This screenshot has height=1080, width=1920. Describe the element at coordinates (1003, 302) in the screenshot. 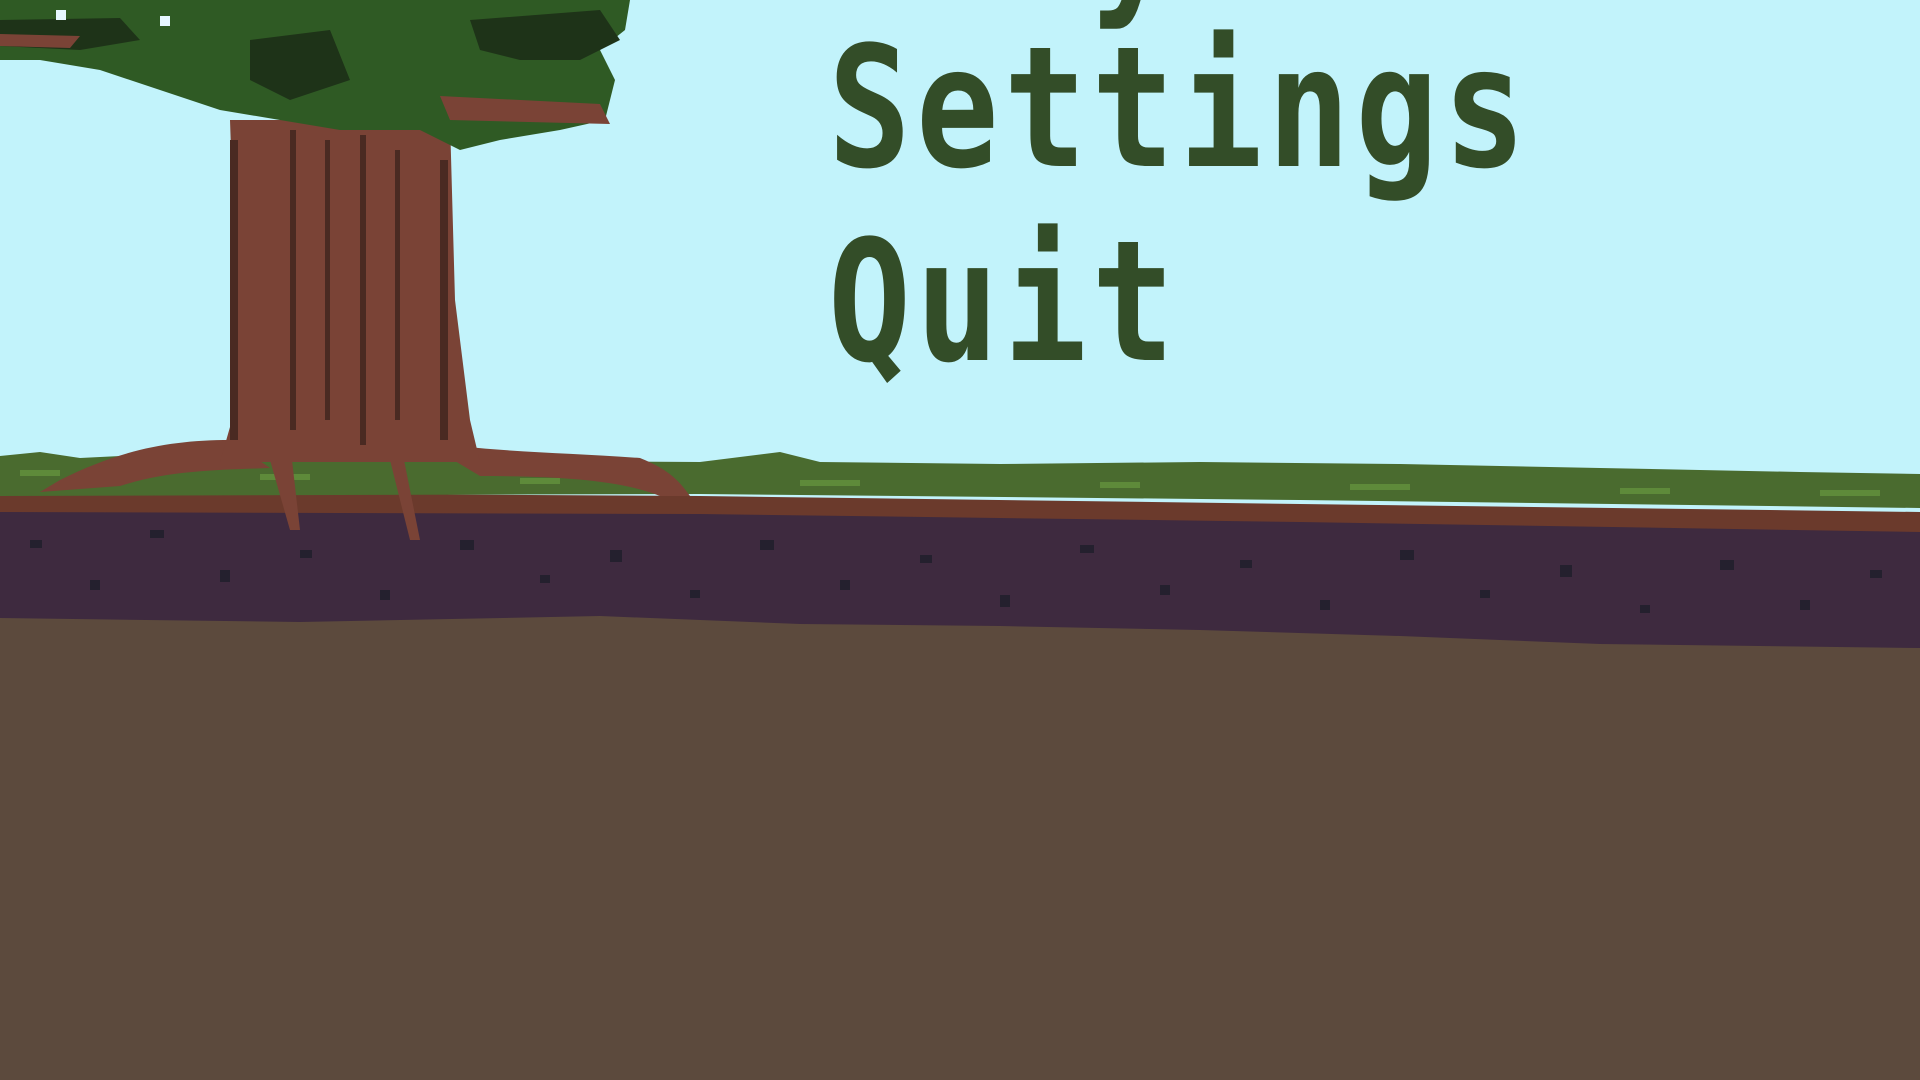

I see `quit-menu-item: Quit` at that location.